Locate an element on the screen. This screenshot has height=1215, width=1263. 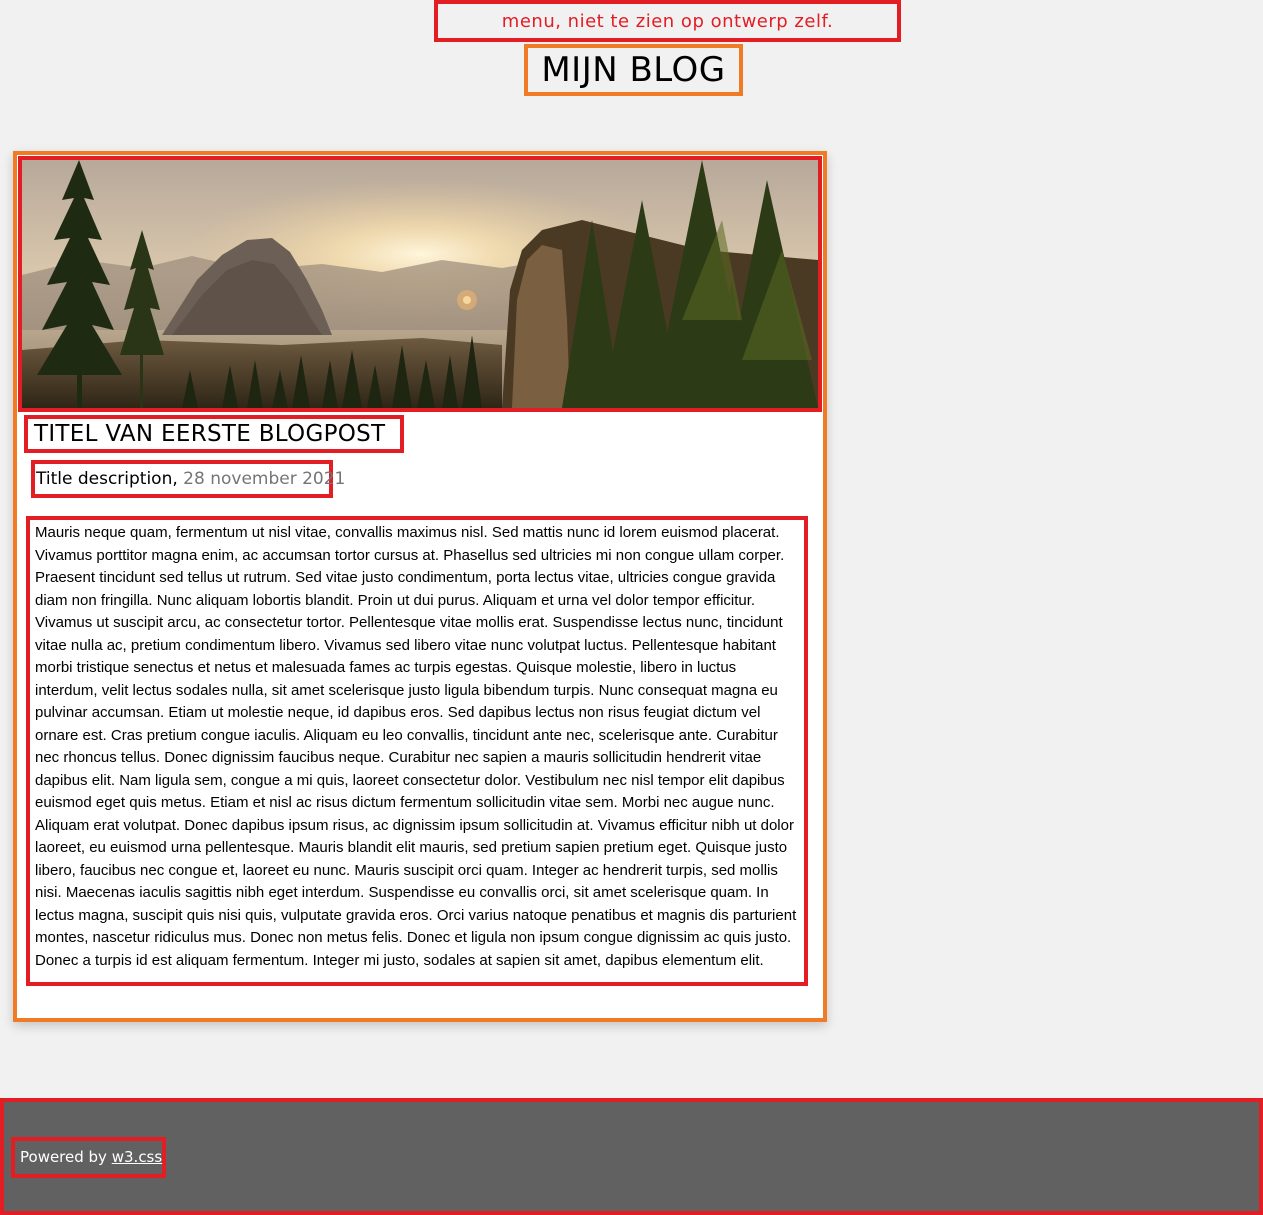
powered-by: Powered by w3.css is located at coordinates (88, 1157).